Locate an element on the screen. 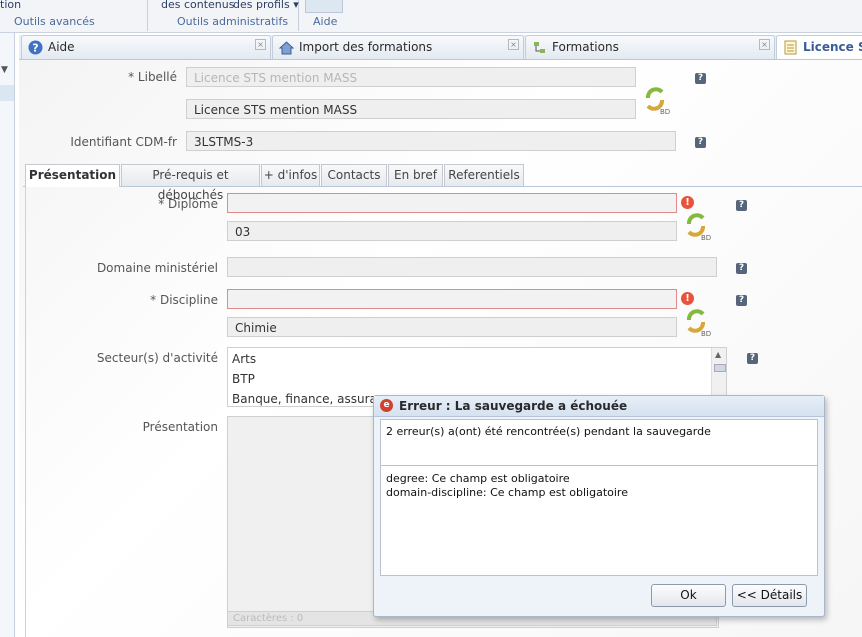  ribbon-item-profiles-label: des profils is located at coordinates (261, 5).